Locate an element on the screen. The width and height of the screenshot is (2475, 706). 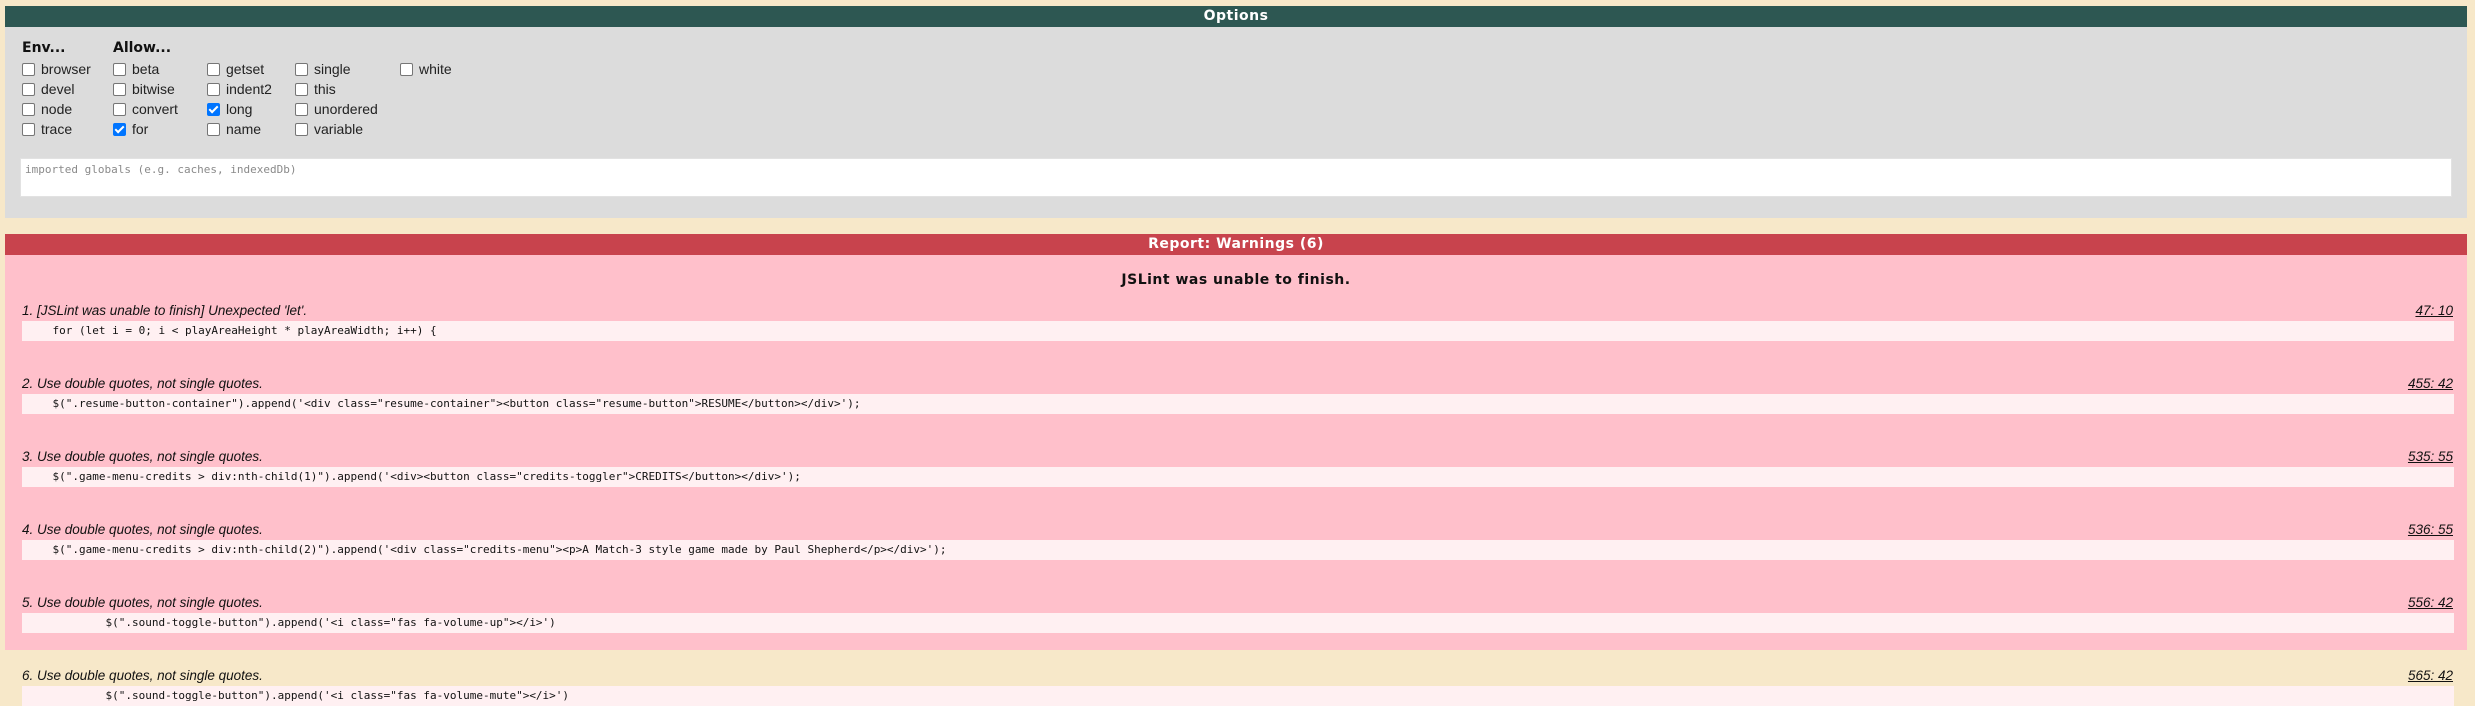
warning-message: 2. Use double quotes, not single quotes. is located at coordinates (142, 383).